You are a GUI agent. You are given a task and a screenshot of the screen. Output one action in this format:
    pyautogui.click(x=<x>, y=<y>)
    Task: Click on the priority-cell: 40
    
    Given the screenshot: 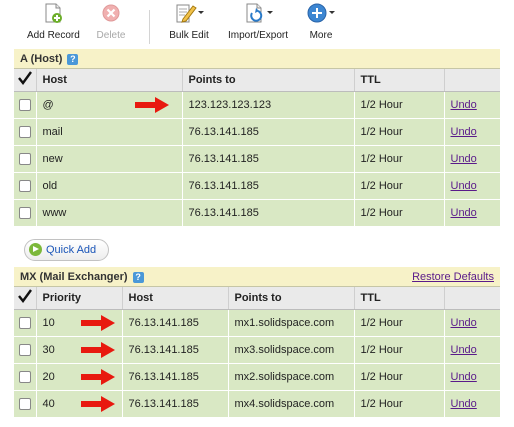 What is the action you would take?
    pyautogui.click(x=79, y=404)
    